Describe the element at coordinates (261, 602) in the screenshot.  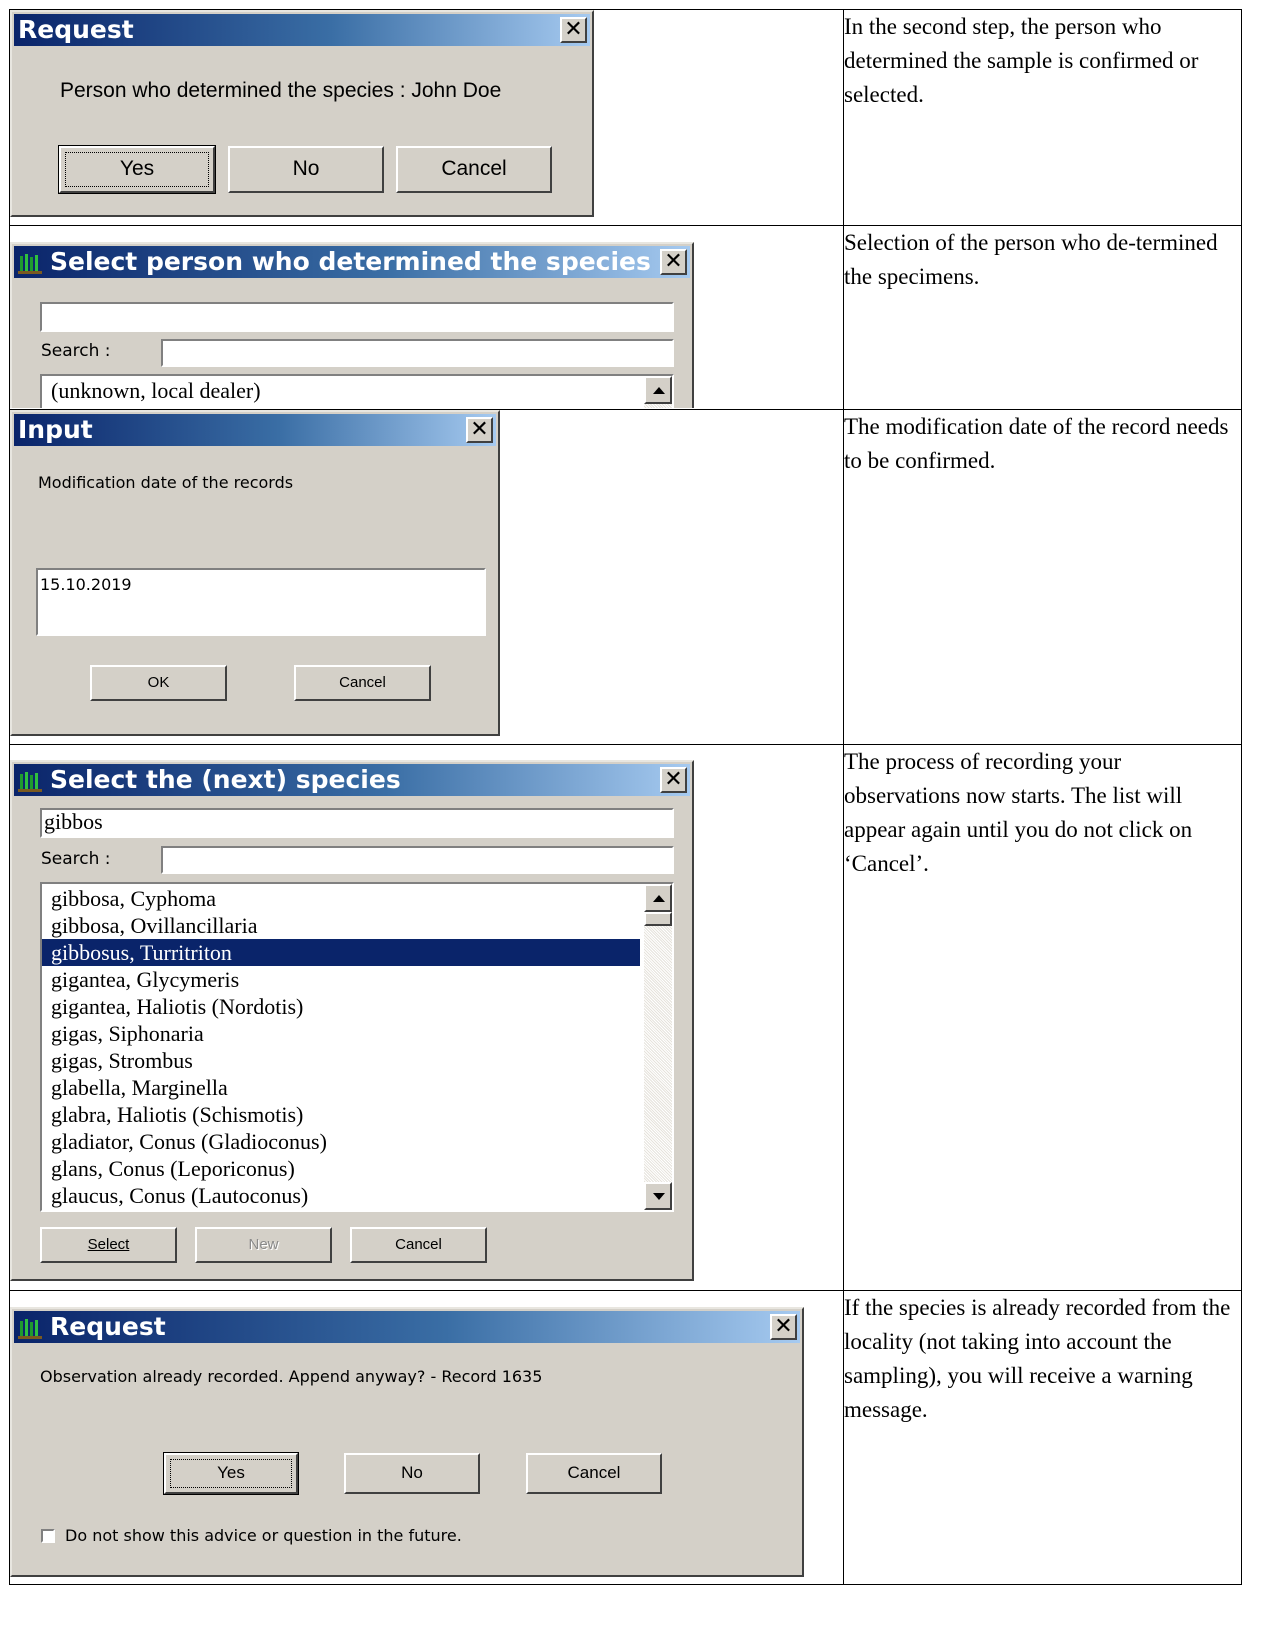
I see `date-input: 15.10.2019` at that location.